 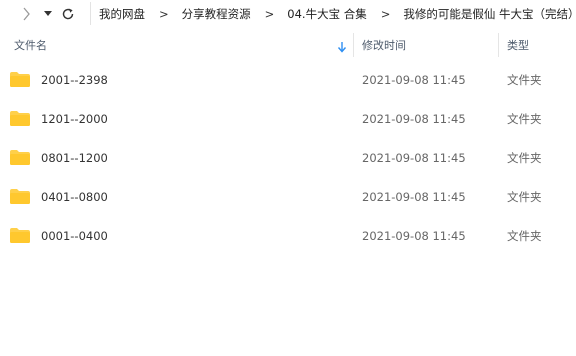 What do you see at coordinates (74, 79) in the screenshot?
I see `file-name: 2001--2398` at bounding box center [74, 79].